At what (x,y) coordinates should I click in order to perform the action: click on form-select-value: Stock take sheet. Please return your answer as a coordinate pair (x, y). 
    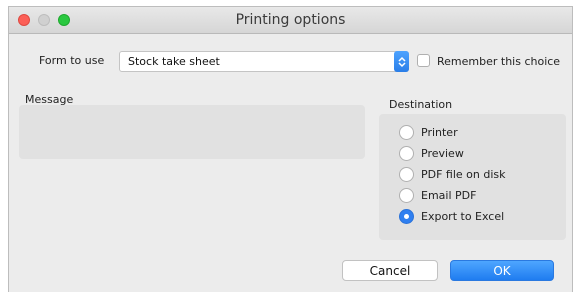
    Looking at the image, I should click on (174, 61).